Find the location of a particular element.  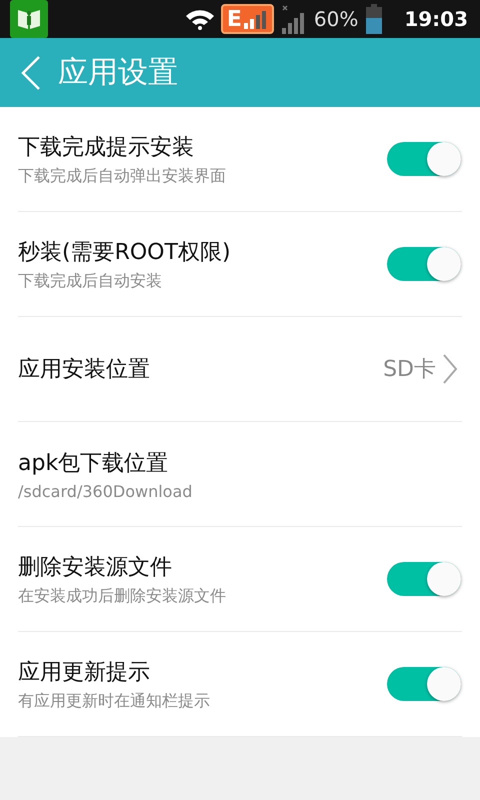

setting-description: 下载完成后自动弹出安装界面 is located at coordinates (122, 176).